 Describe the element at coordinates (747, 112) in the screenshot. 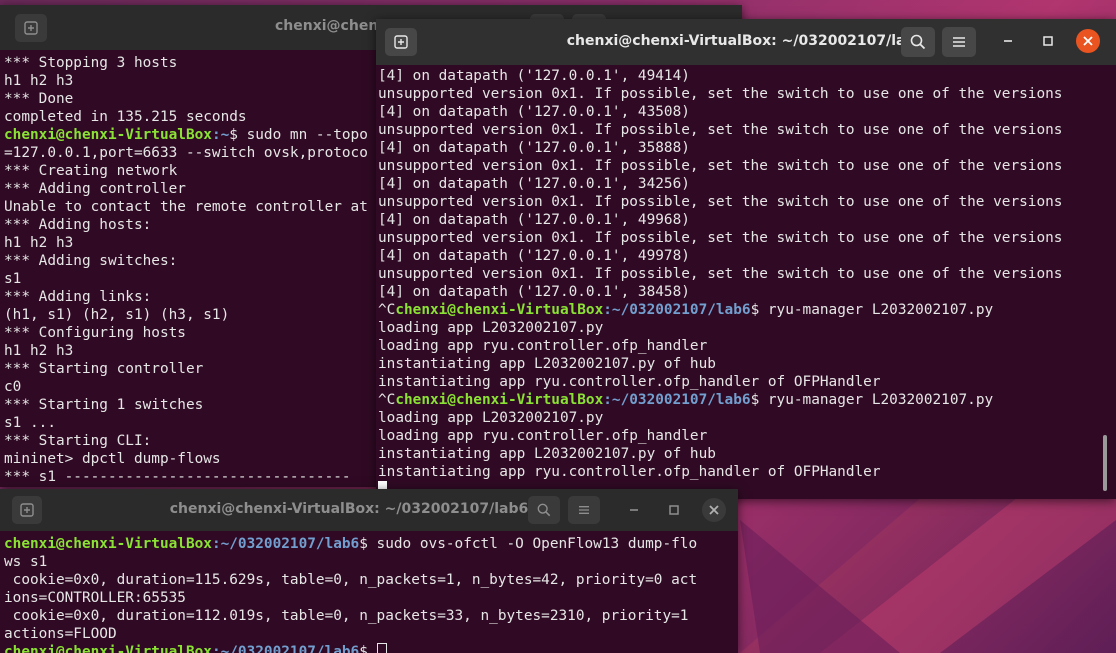

I see `terminal-line: [4] on datapath ('127.0.0.1', 43508)` at that location.